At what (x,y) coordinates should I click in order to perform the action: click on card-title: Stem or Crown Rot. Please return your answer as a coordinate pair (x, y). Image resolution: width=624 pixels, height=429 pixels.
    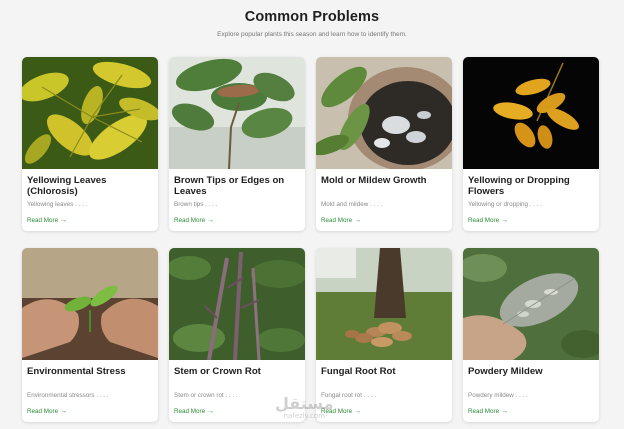
    Looking at the image, I should click on (217, 371).